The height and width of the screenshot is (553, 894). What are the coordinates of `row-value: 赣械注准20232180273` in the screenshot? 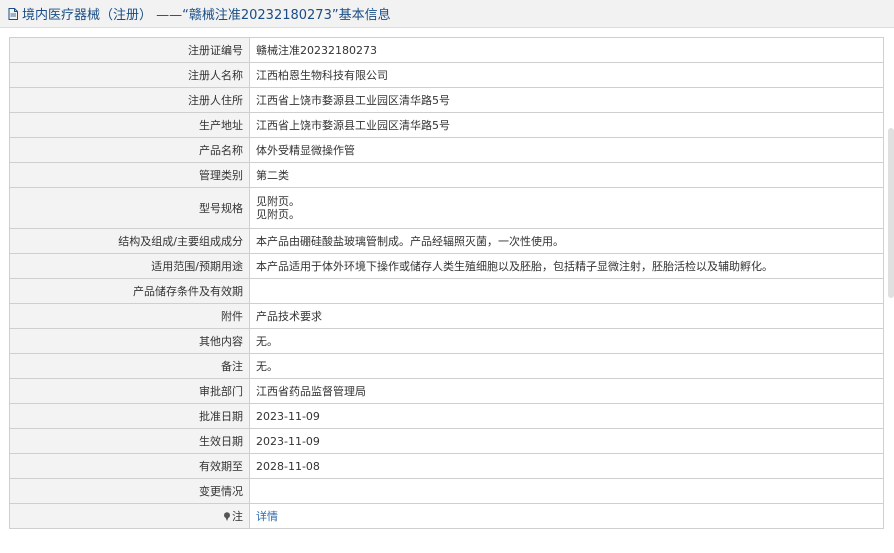 It's located at (566, 50).